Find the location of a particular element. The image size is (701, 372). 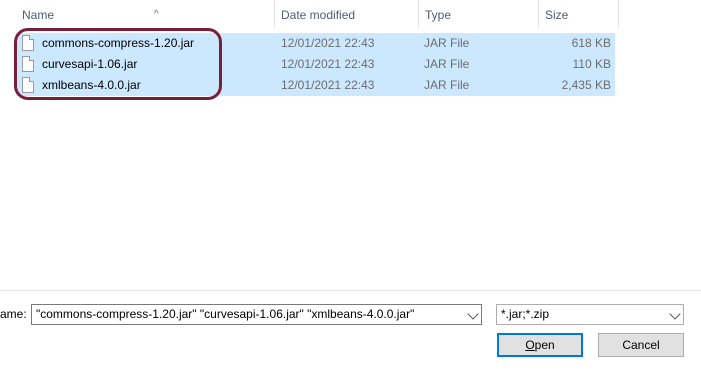

column-header-name-label: Name is located at coordinates (38, 15).